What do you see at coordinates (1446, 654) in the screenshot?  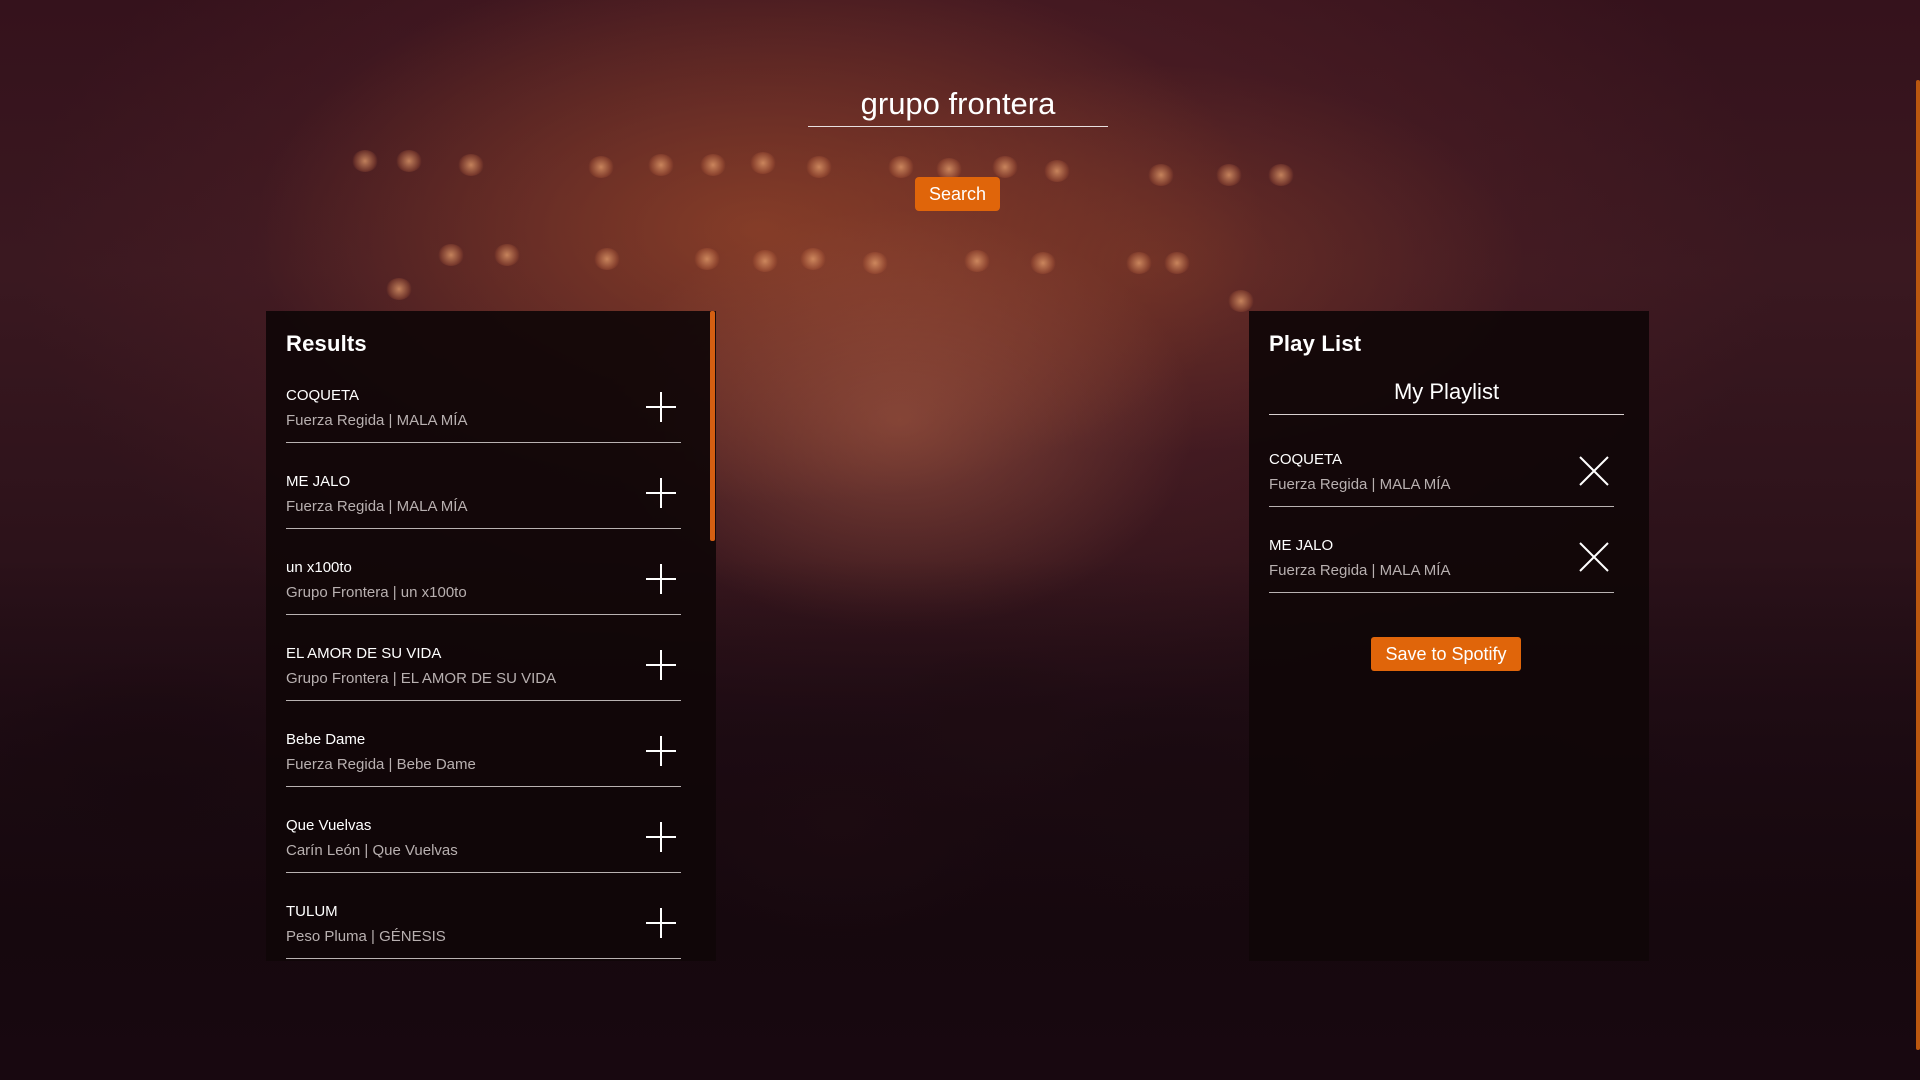 I see `save-to-spotify-button: Save to Spotify` at bounding box center [1446, 654].